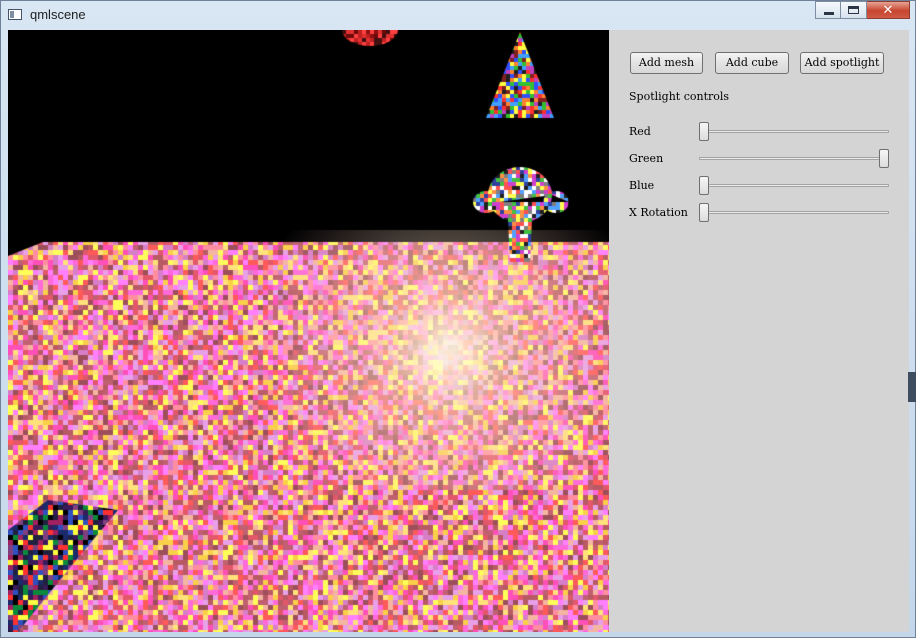  What do you see at coordinates (646, 158) in the screenshot?
I see `green-slider-label: Green` at bounding box center [646, 158].